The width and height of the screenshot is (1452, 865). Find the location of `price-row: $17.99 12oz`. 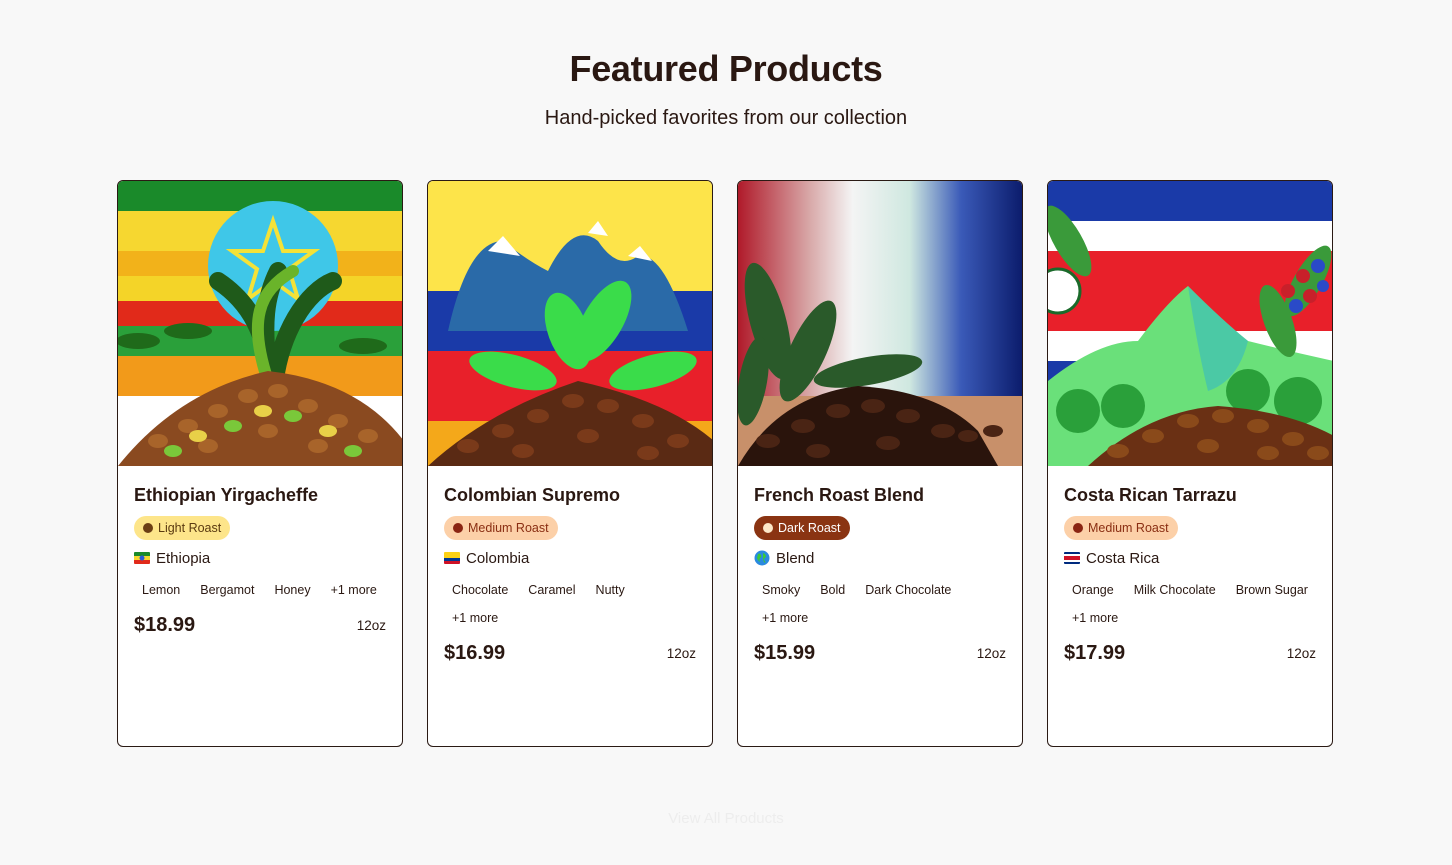

price-row: $17.99 12oz is located at coordinates (1190, 653).